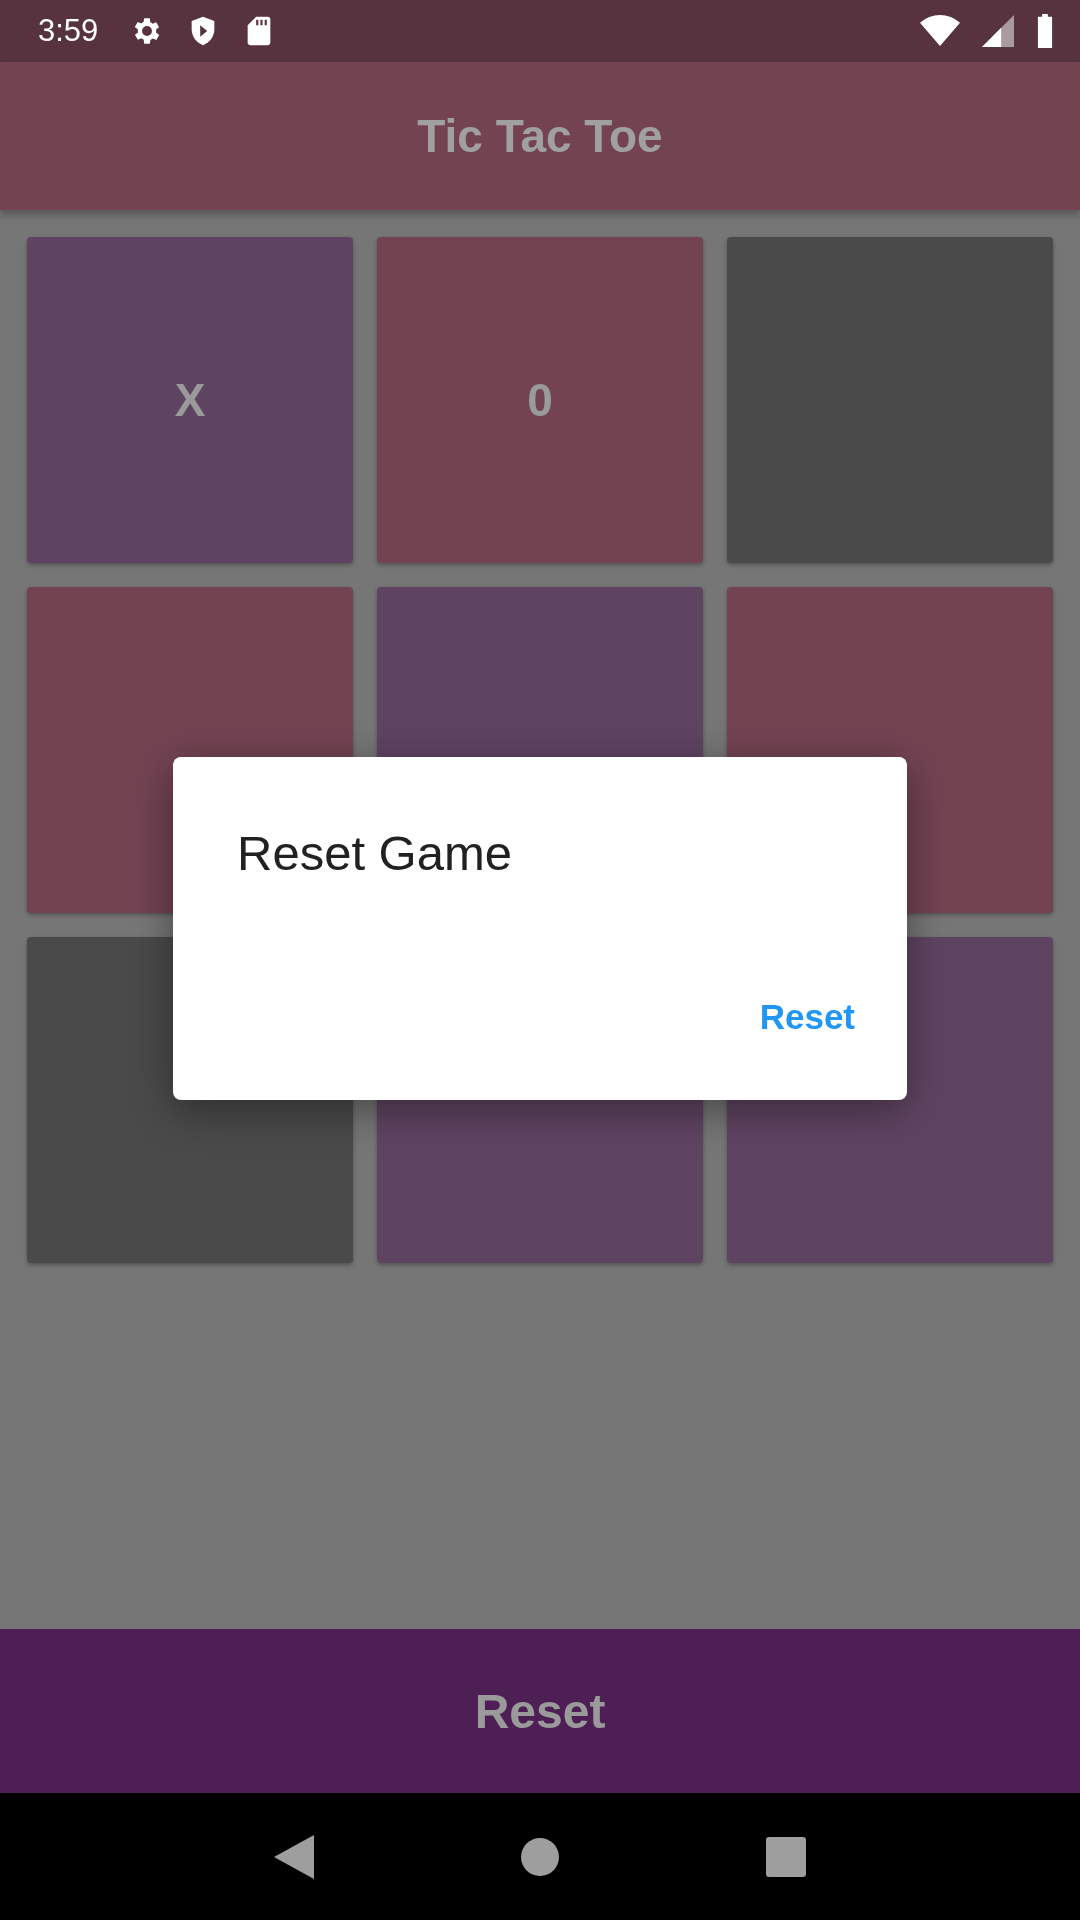 The height and width of the screenshot is (1920, 1080). What do you see at coordinates (998, 31) in the screenshot?
I see `signal-icon` at bounding box center [998, 31].